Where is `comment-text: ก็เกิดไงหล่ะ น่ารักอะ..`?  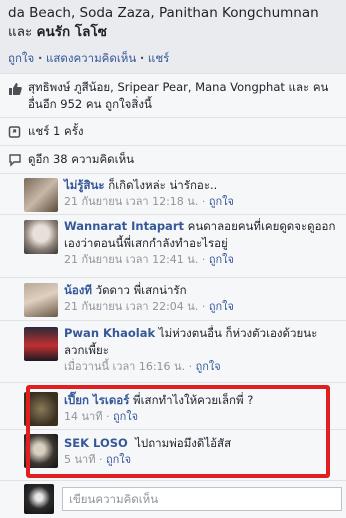 comment-text: ก็เกิดไงหล่ะ น่ารักอะ.. is located at coordinates (163, 185).